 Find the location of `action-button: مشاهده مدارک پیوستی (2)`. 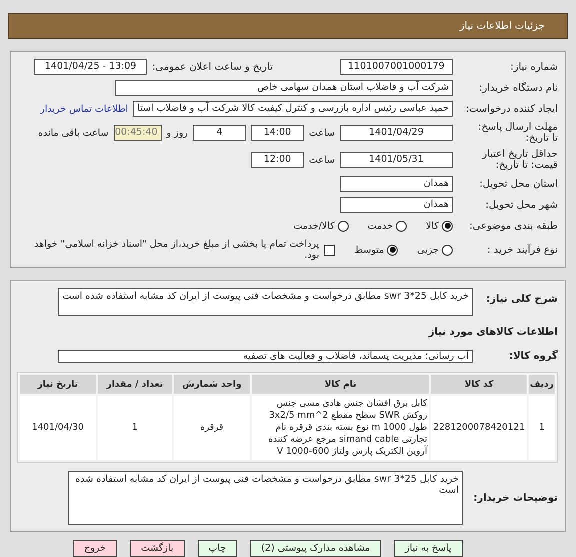

action-button: مشاهده مدارک پیوستی (2) is located at coordinates (316, 548).